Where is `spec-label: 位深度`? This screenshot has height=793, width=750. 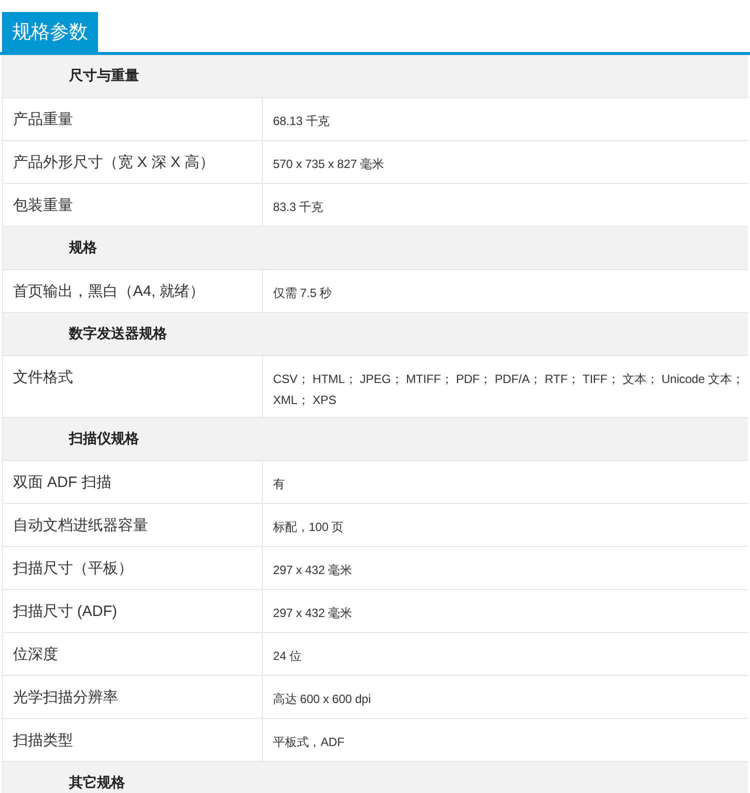
spec-label: 位深度 is located at coordinates (133, 654).